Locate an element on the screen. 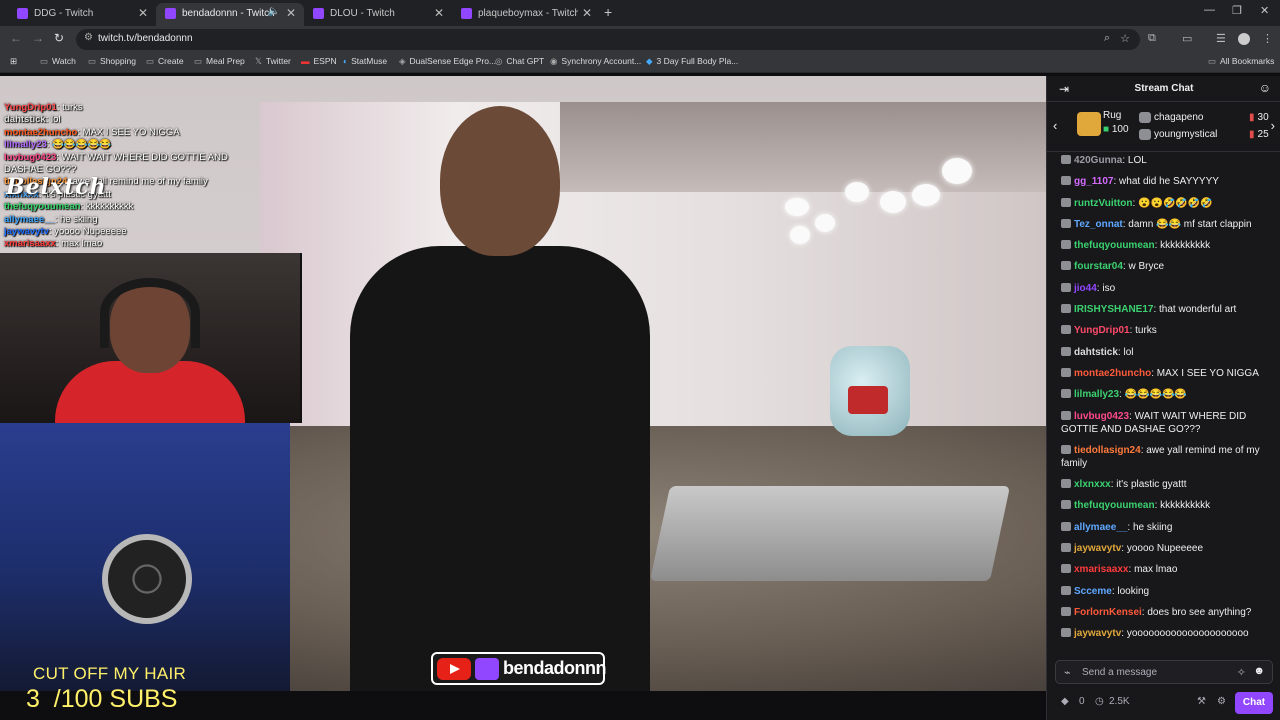 The image size is (1280, 720). bookmark-twitter: 𝕏 Twitter is located at coordinates (273, 61).